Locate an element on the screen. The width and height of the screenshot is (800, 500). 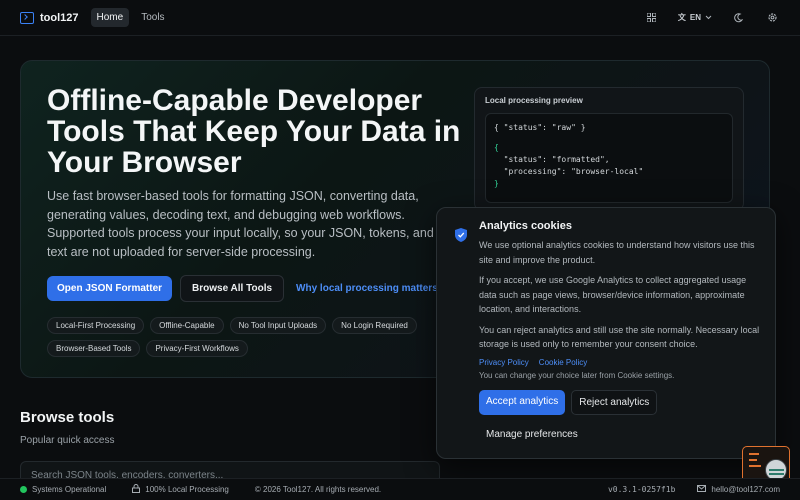
feature-tag: Local-First Processing is located at coordinates (96, 325).